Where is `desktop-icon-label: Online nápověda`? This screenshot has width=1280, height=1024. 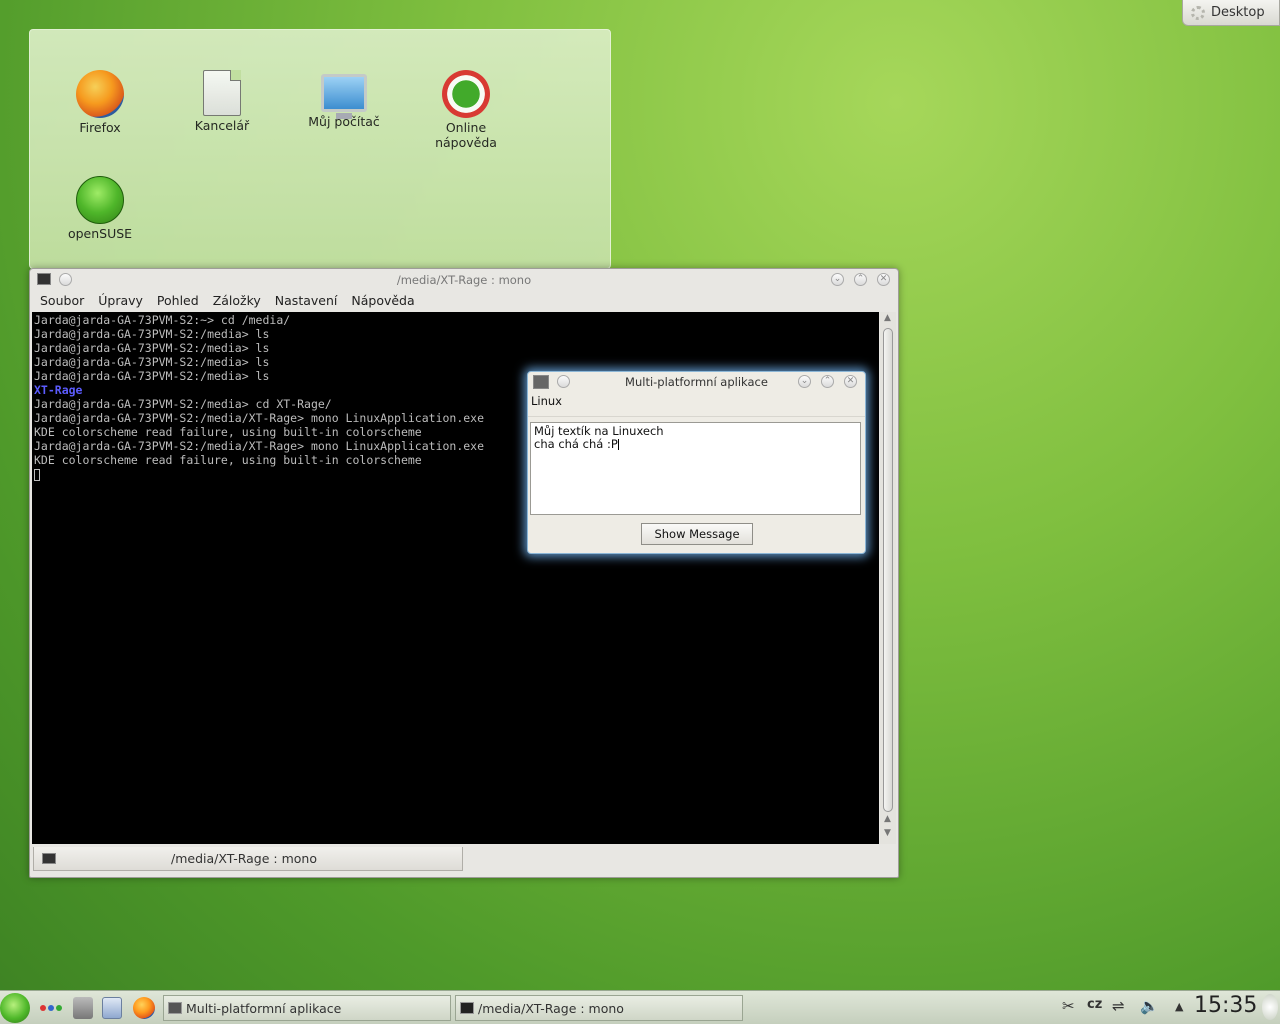
desktop-icon-label: Online nápověda is located at coordinates (466, 135).